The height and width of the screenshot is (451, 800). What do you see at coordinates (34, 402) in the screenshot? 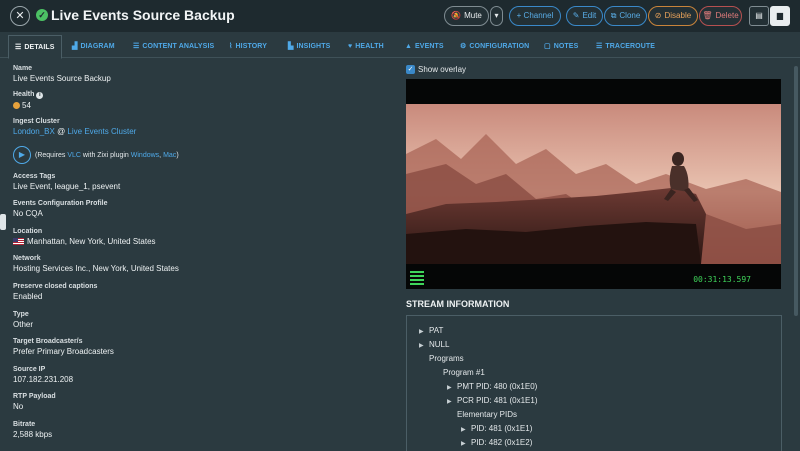
I see `field-rtp-payload: RTP Payload No` at bounding box center [34, 402].